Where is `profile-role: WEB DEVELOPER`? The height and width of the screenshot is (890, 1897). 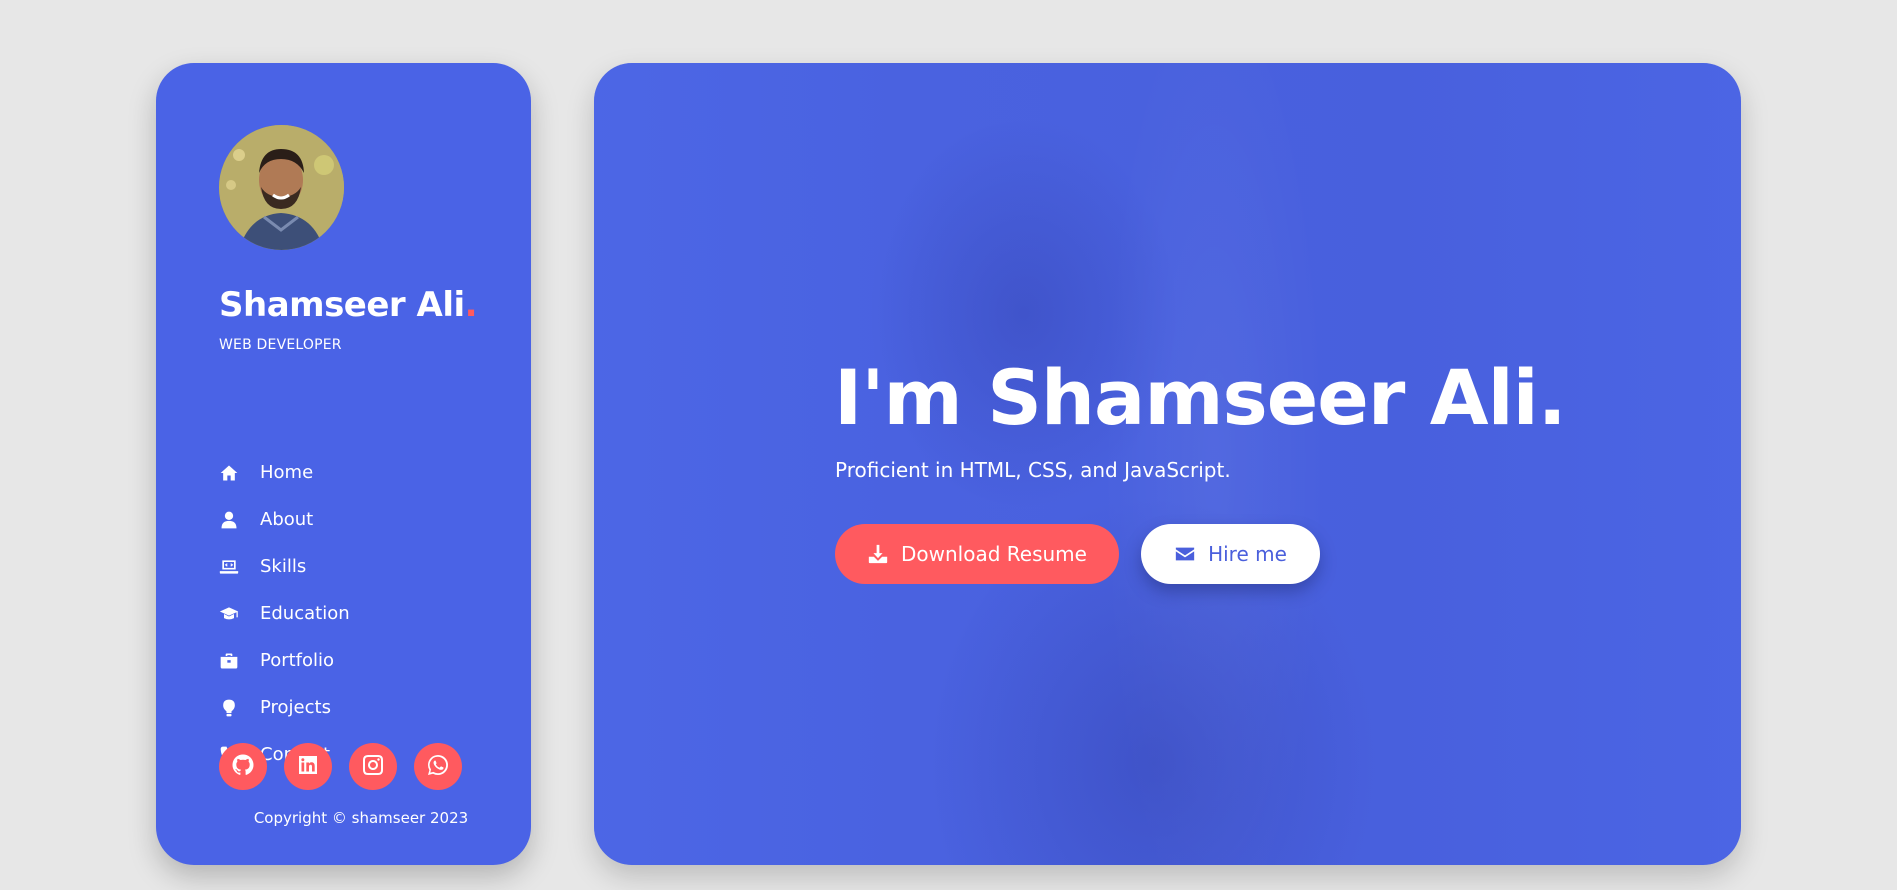 profile-role: WEB DEVELOPER is located at coordinates (280, 345).